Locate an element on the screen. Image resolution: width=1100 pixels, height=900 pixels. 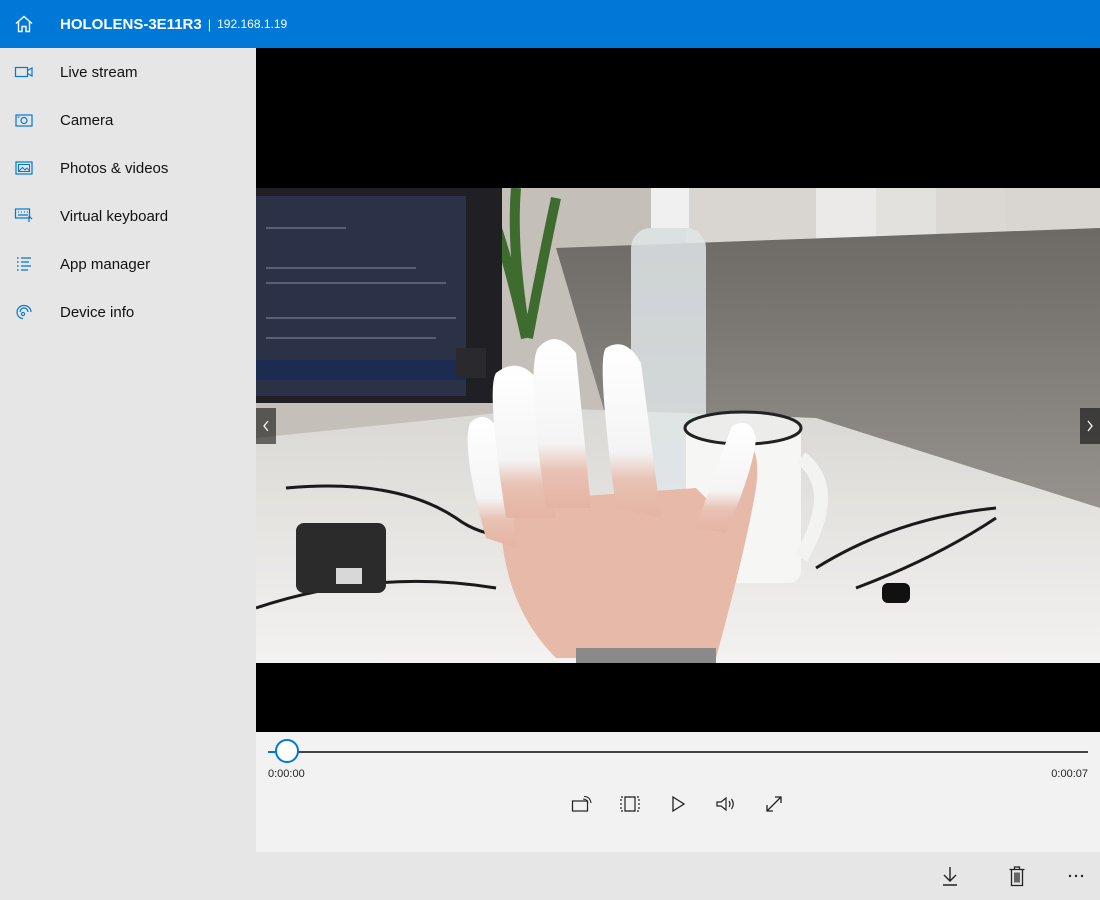
volume-button is located at coordinates (726, 804).